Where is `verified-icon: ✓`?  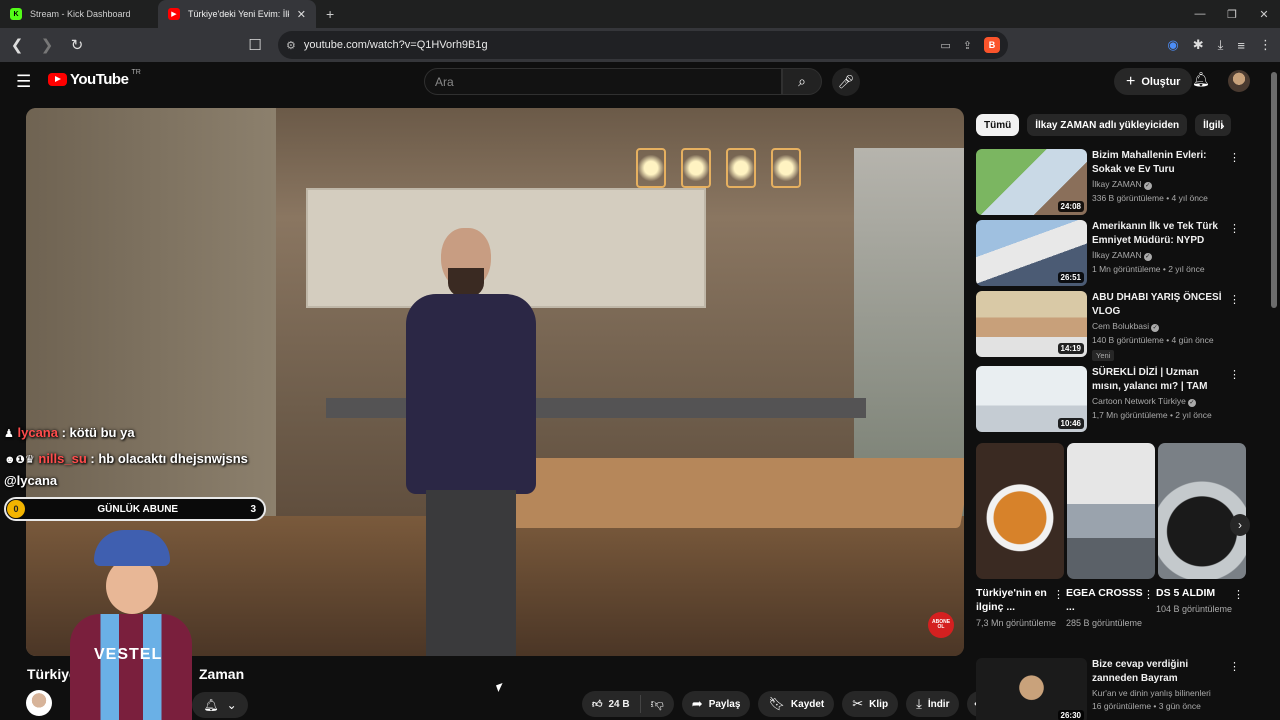
verified-icon: ✓ is located at coordinates (1155, 328).